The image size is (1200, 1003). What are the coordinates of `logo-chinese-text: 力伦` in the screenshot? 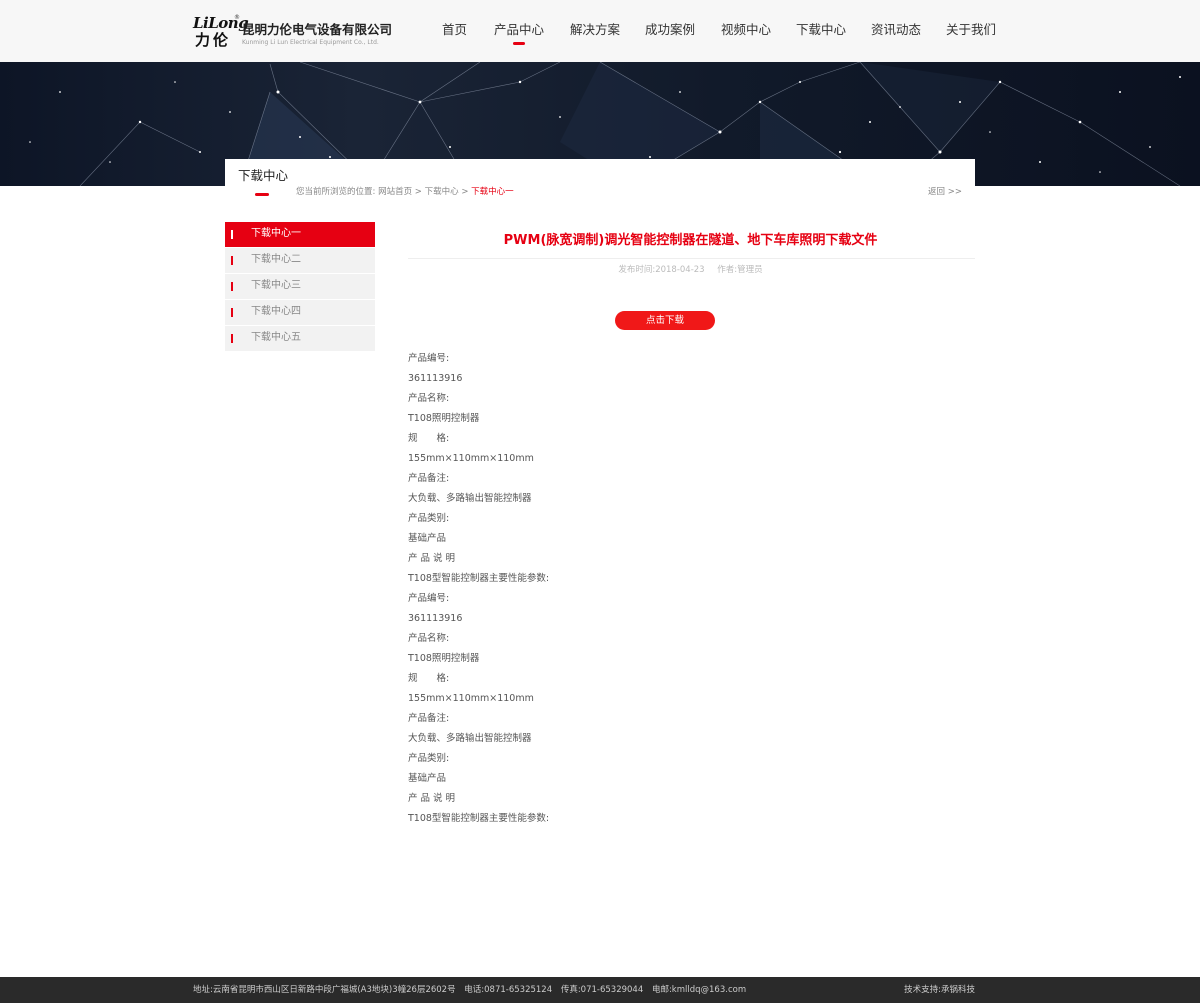 It's located at (213, 40).